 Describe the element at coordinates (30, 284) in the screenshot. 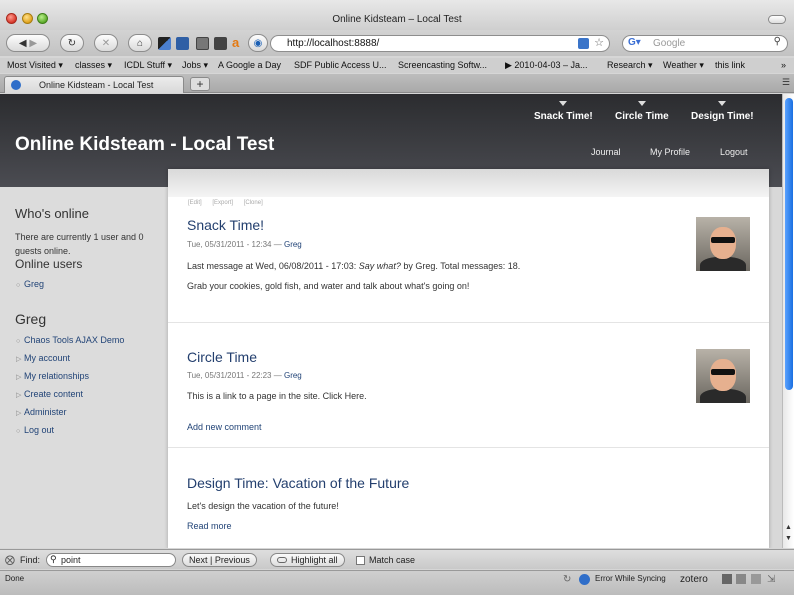

I see `online-user-greg: ○ Greg` at that location.